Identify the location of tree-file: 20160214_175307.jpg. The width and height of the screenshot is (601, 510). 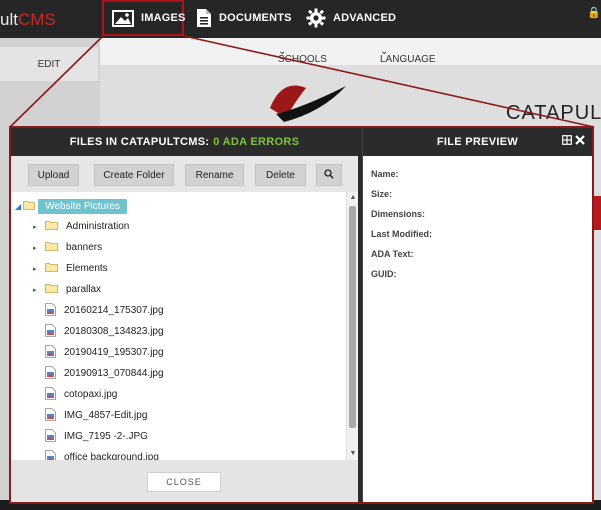
(104, 310).